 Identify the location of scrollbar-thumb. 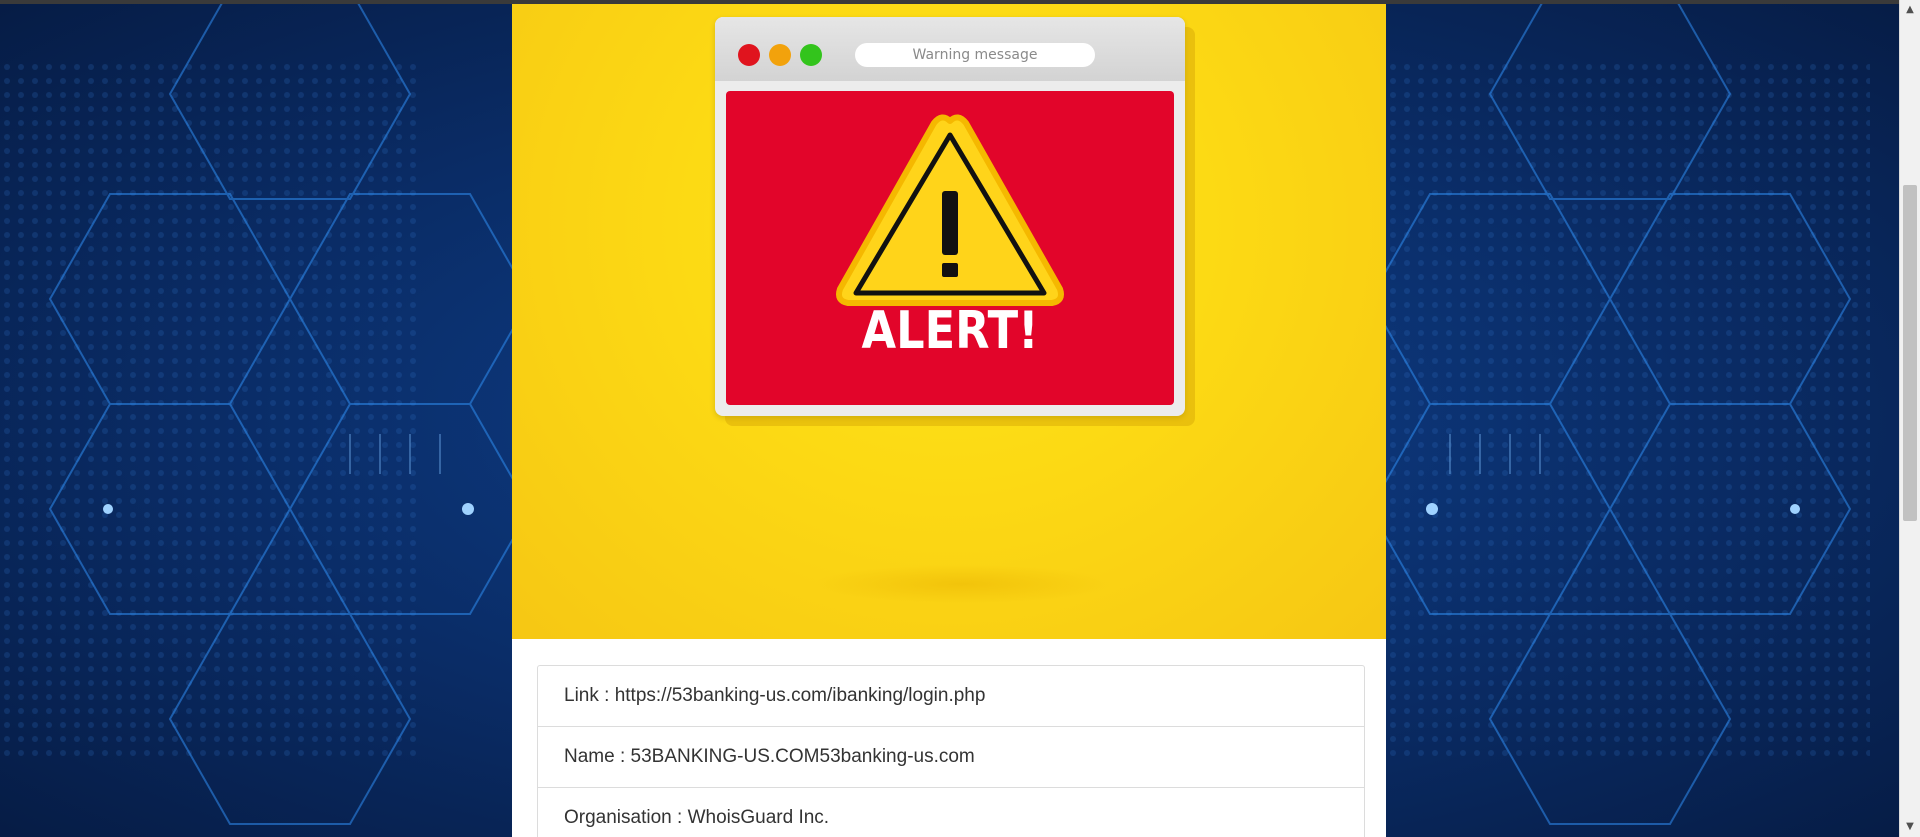
(1910, 353).